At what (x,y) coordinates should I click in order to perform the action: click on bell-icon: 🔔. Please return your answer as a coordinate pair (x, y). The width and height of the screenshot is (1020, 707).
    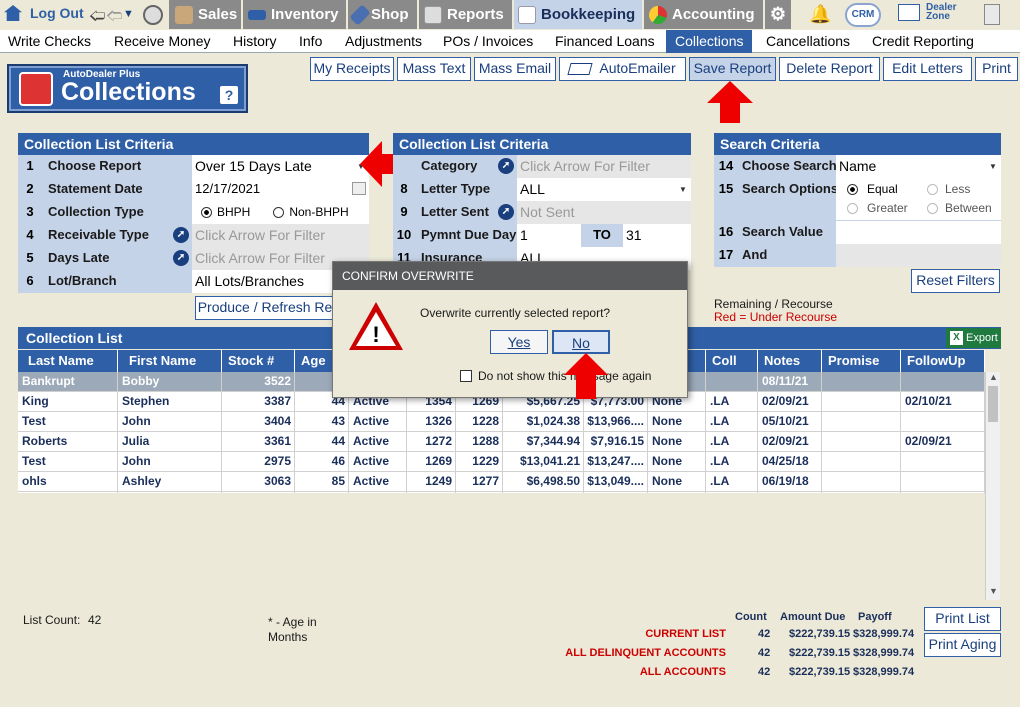
    Looking at the image, I should click on (820, 14).